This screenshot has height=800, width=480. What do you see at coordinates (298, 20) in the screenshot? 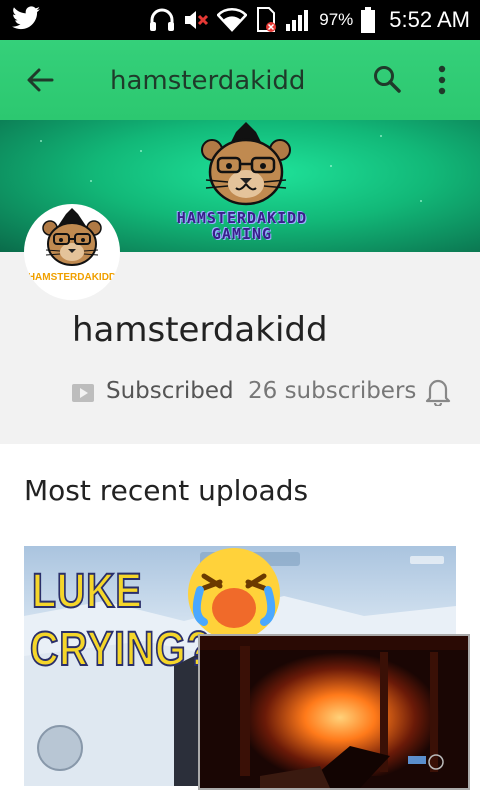
I see `signal-icon` at bounding box center [298, 20].